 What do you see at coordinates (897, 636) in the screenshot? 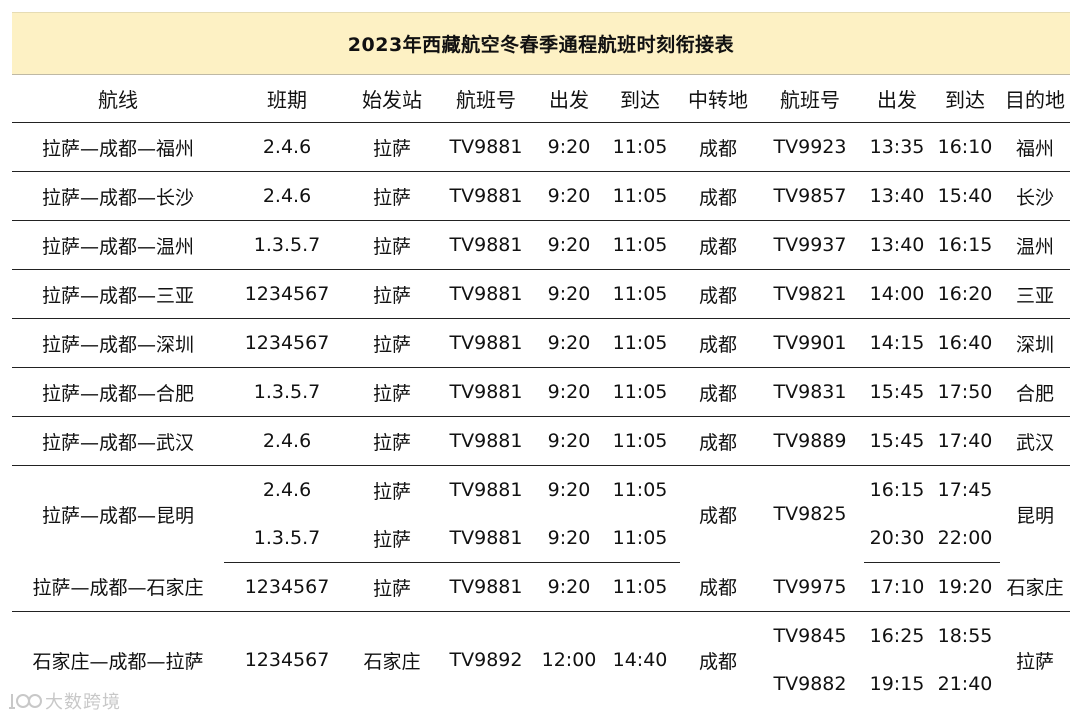
I see `dep2-cell: 16:25` at bounding box center [897, 636].